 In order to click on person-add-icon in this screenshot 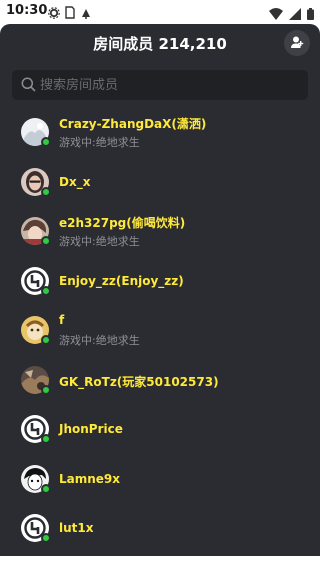, I will do `click(297, 43)`.